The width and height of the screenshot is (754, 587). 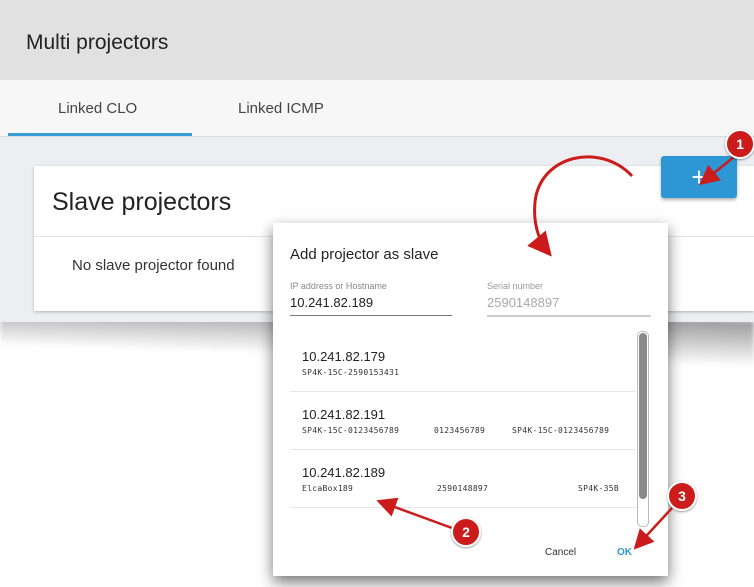 What do you see at coordinates (717, 170) in the screenshot?
I see `arrow-1-line` at bounding box center [717, 170].